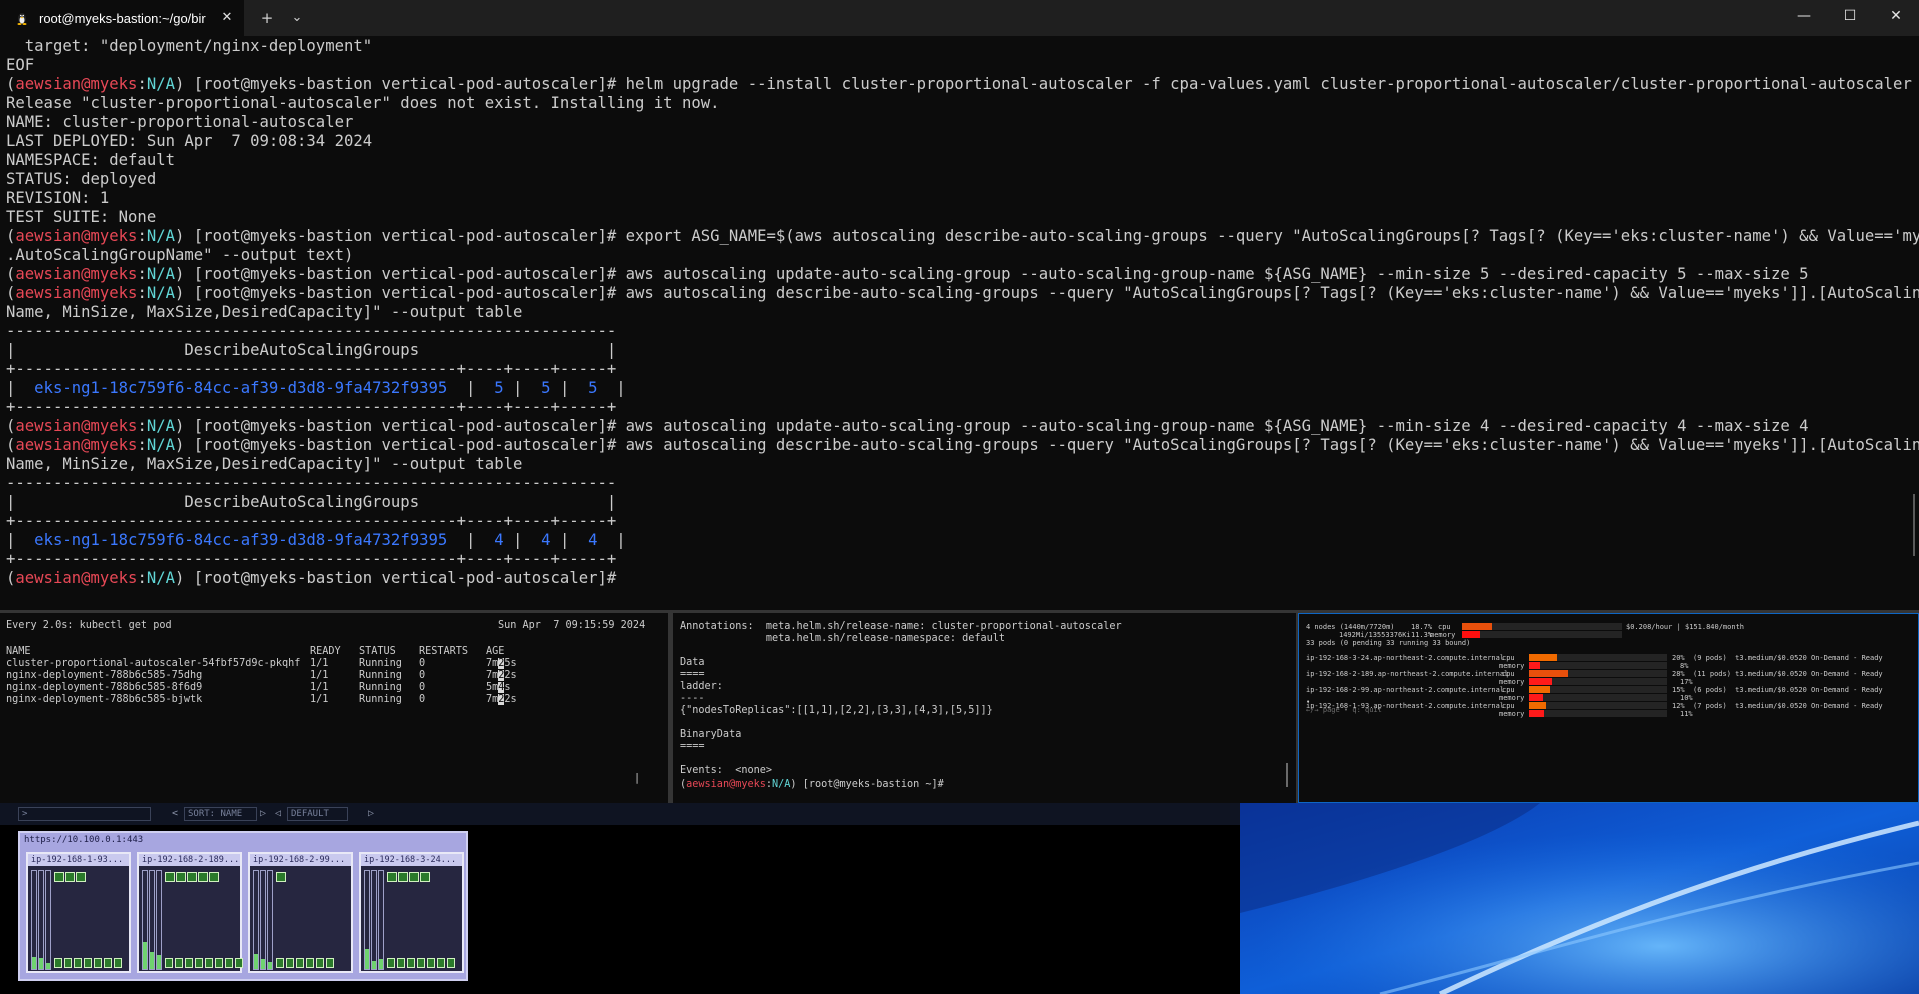 This screenshot has width=1919, height=994. What do you see at coordinates (227, 18) in the screenshot?
I see `close-tab-icon: ✕` at bounding box center [227, 18].